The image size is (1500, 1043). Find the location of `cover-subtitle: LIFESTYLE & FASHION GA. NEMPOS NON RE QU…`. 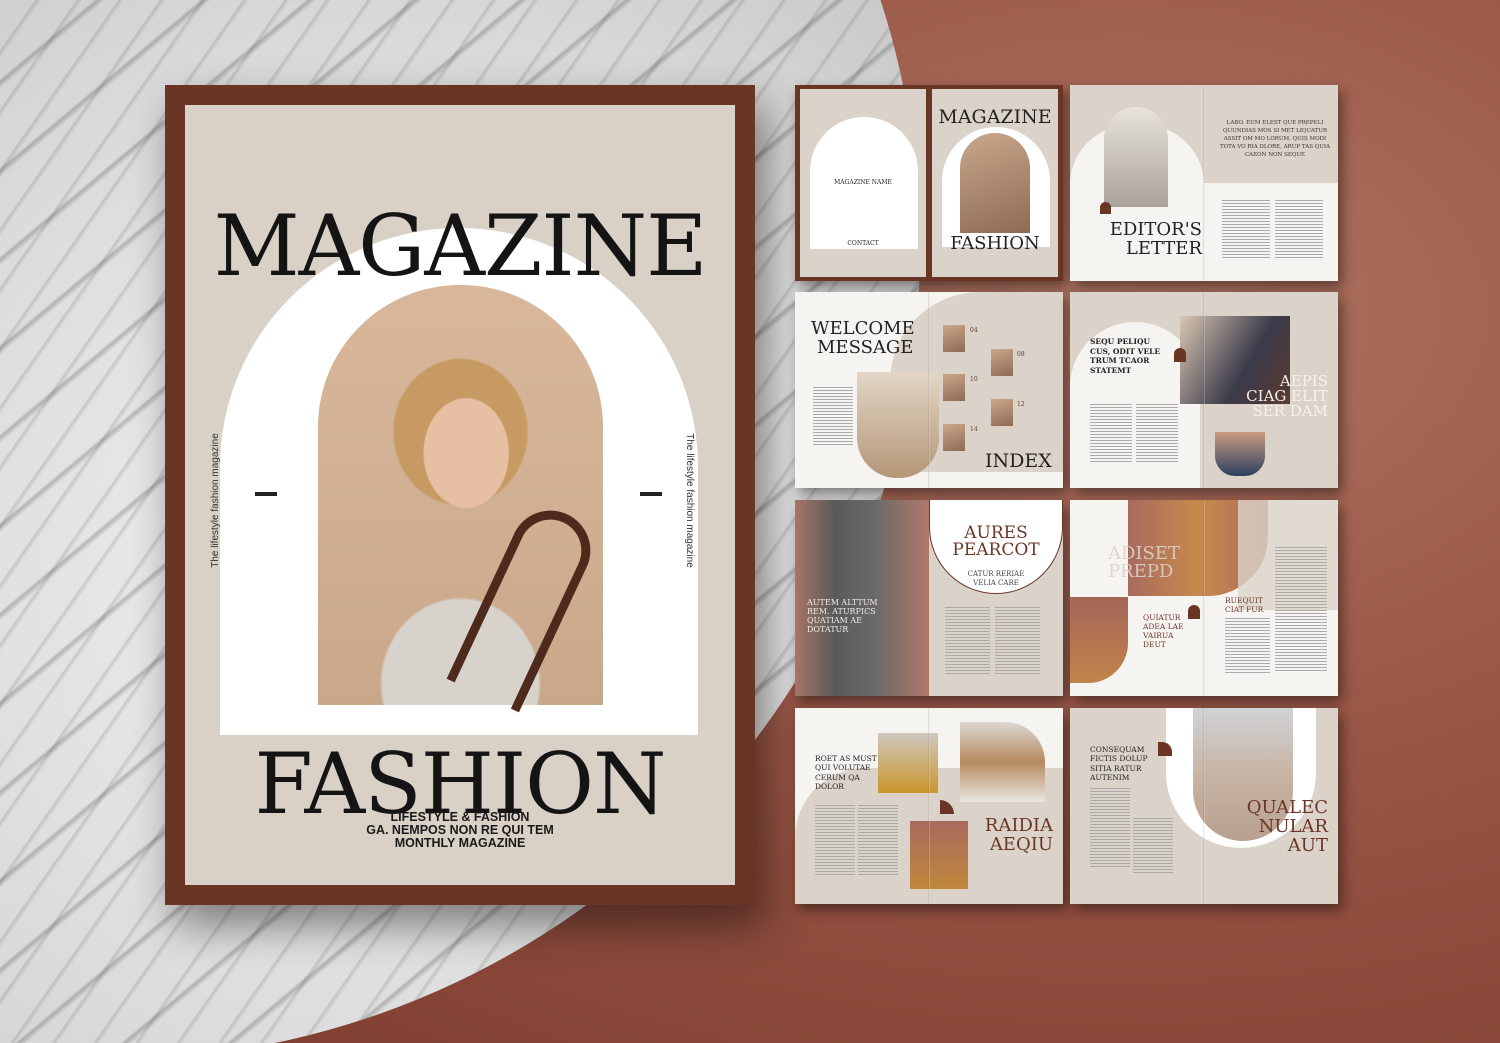

cover-subtitle: LIFESTYLE & FASHION GA. NEMPOS NON RE QU… is located at coordinates (460, 830).